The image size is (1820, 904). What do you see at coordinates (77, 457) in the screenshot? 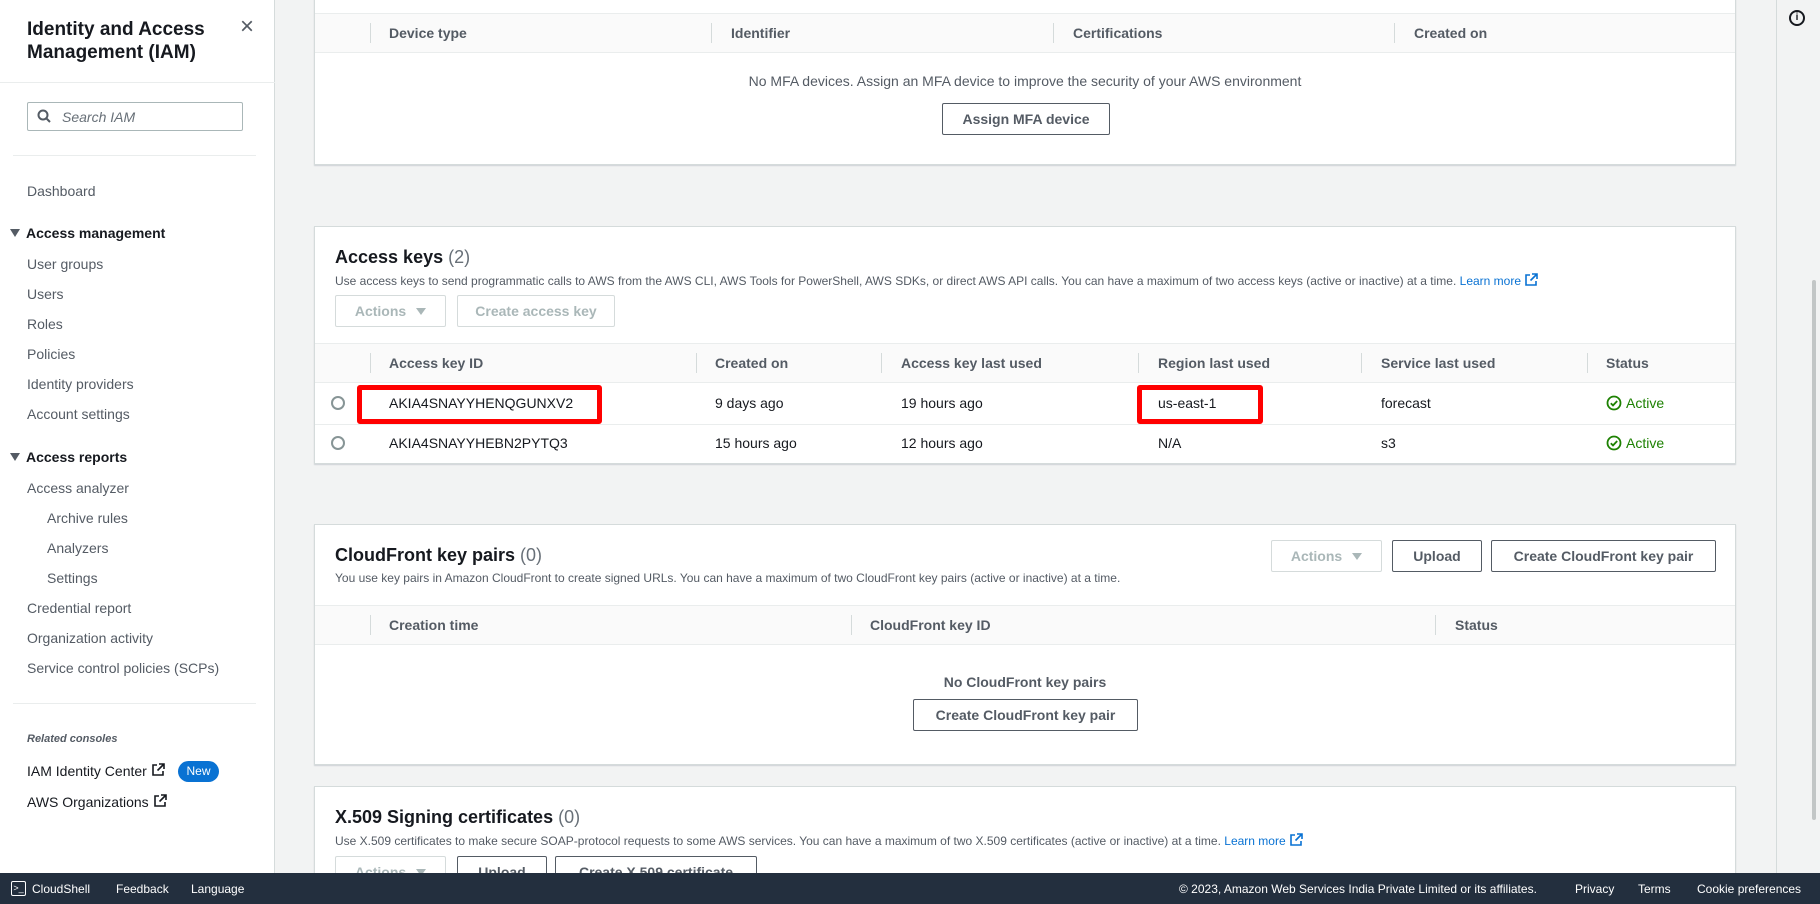
I see `nav-section-label: Access reports` at bounding box center [77, 457].